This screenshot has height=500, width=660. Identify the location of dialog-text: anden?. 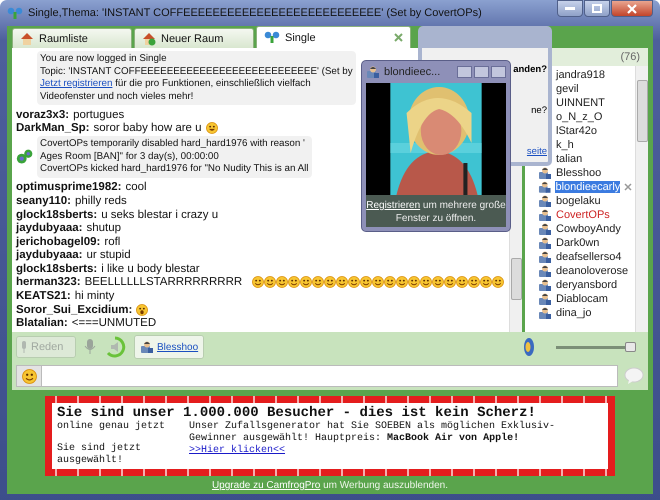
(530, 69).